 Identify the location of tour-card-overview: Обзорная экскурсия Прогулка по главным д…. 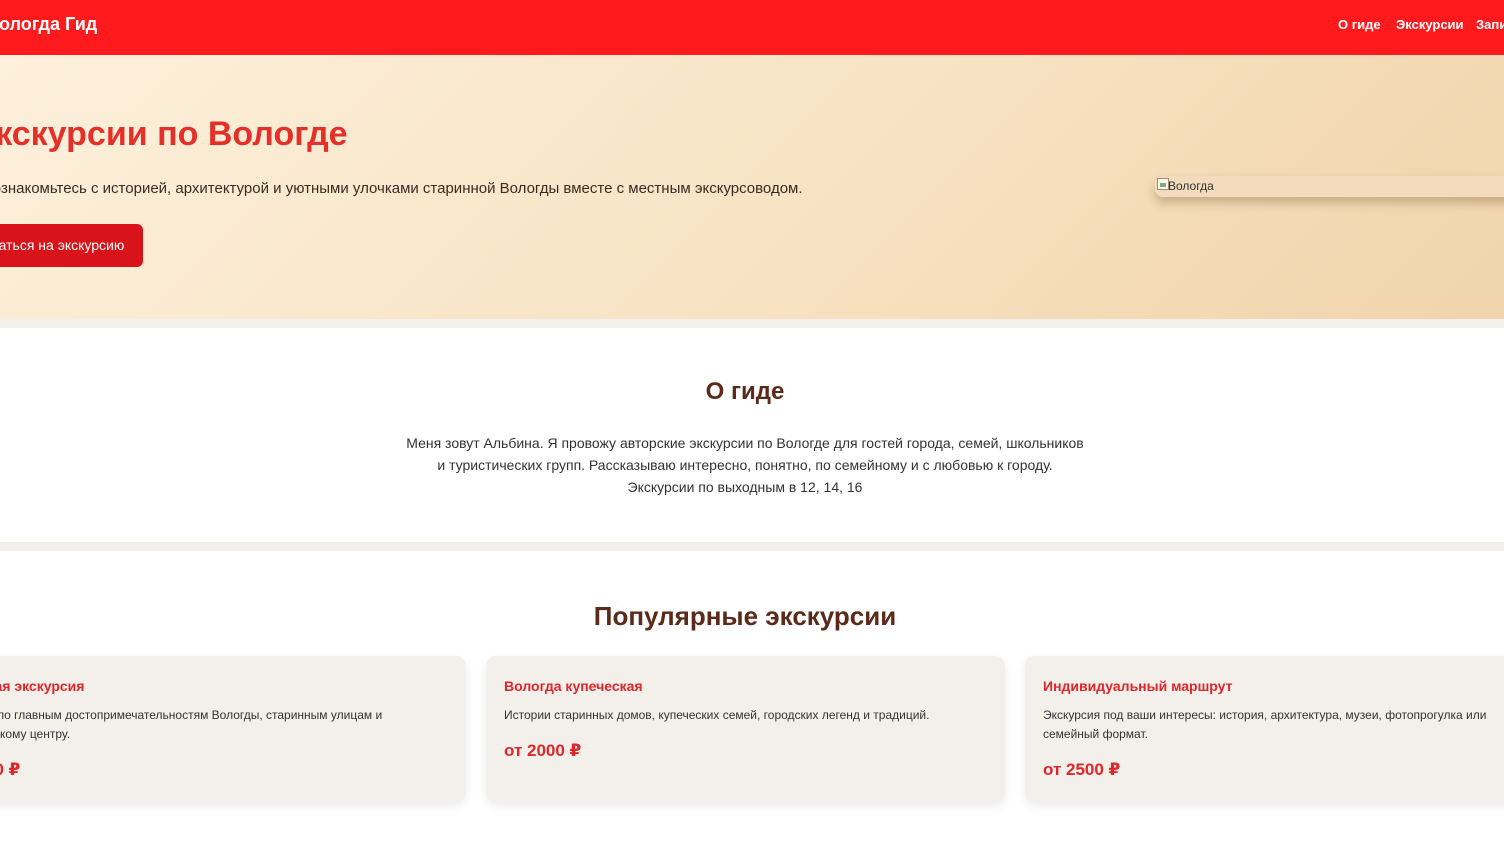
(233, 729).